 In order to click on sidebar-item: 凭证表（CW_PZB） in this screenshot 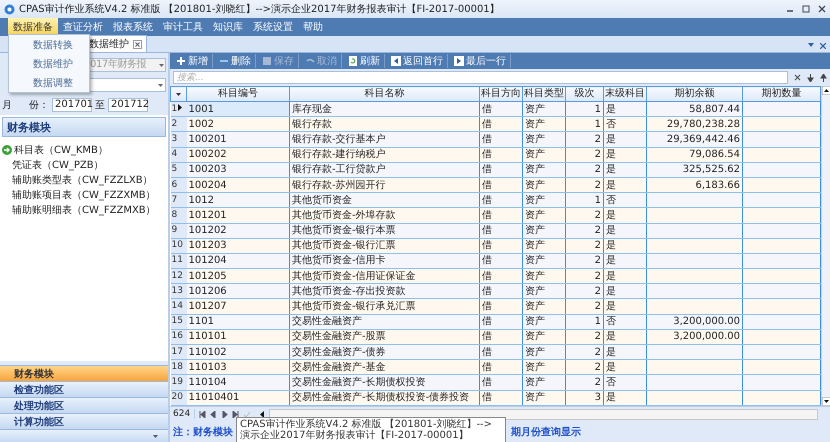, I will do `click(84, 164)`.